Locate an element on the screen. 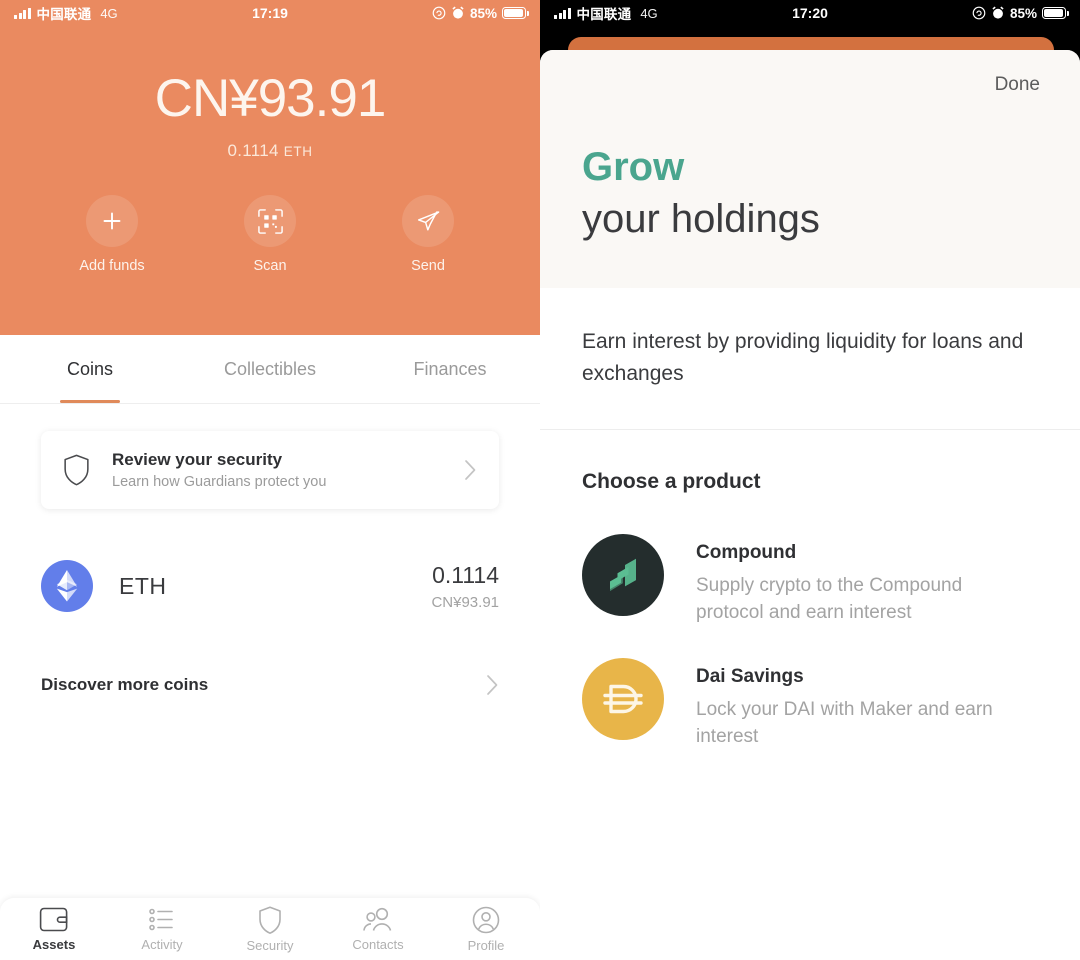  coin-values: 0.1114 CN¥93.91 is located at coordinates (465, 586).